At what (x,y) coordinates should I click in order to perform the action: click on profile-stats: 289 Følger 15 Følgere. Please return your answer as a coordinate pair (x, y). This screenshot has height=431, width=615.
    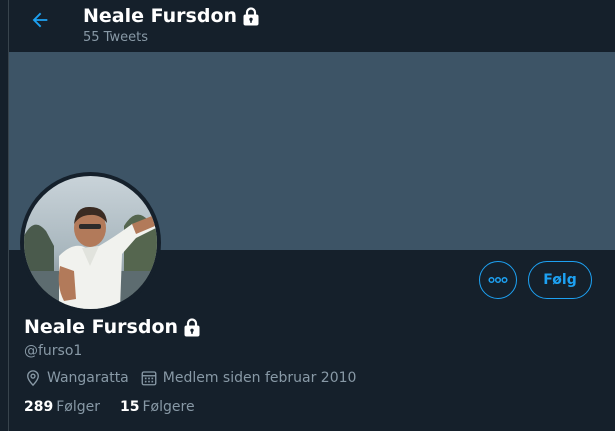
    Looking at the image, I should click on (119, 407).